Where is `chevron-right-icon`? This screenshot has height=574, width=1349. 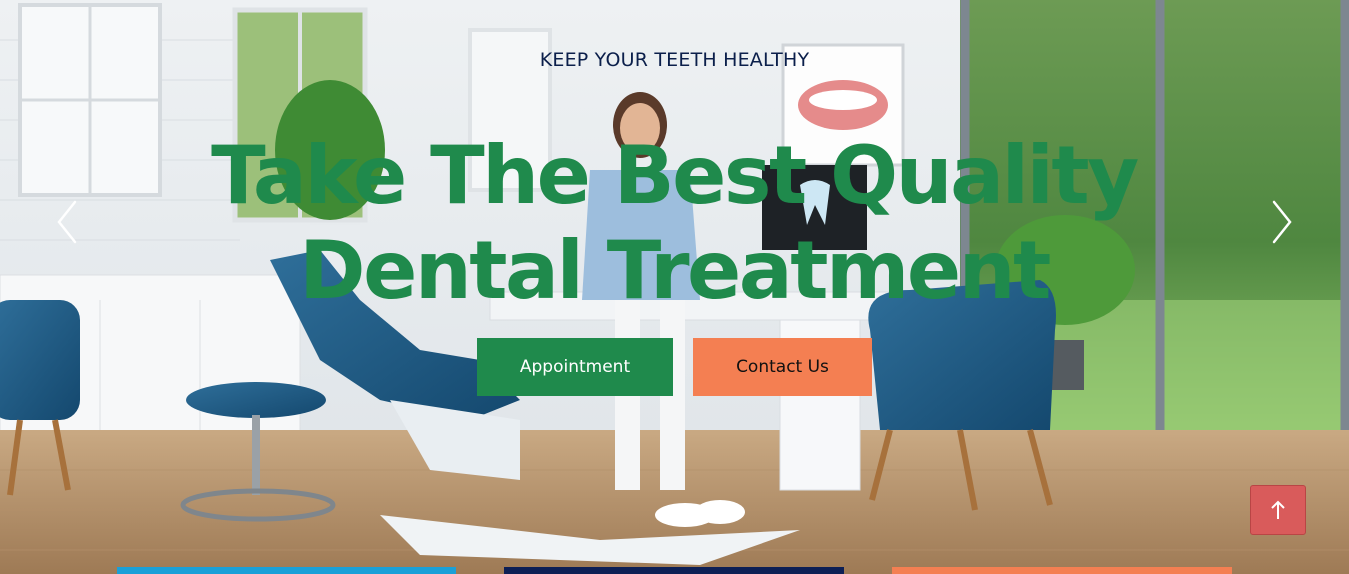
chevron-right-icon is located at coordinates (1282, 222).